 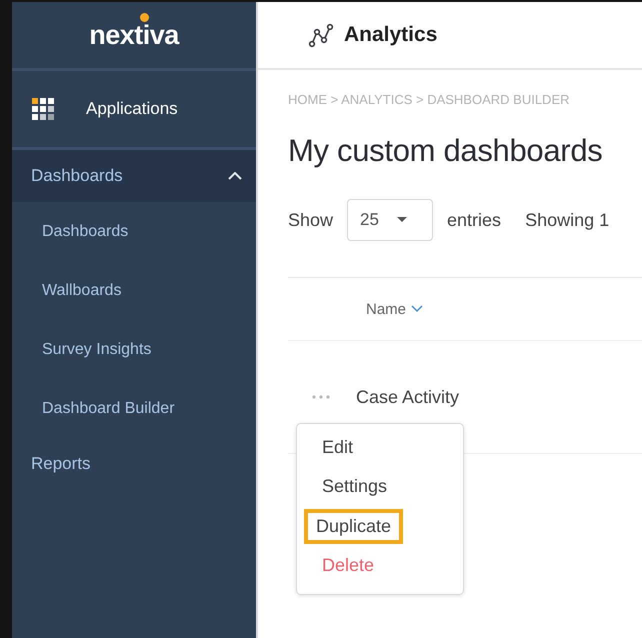 I want to click on table-cell: Case Activity, so click(x=408, y=397).